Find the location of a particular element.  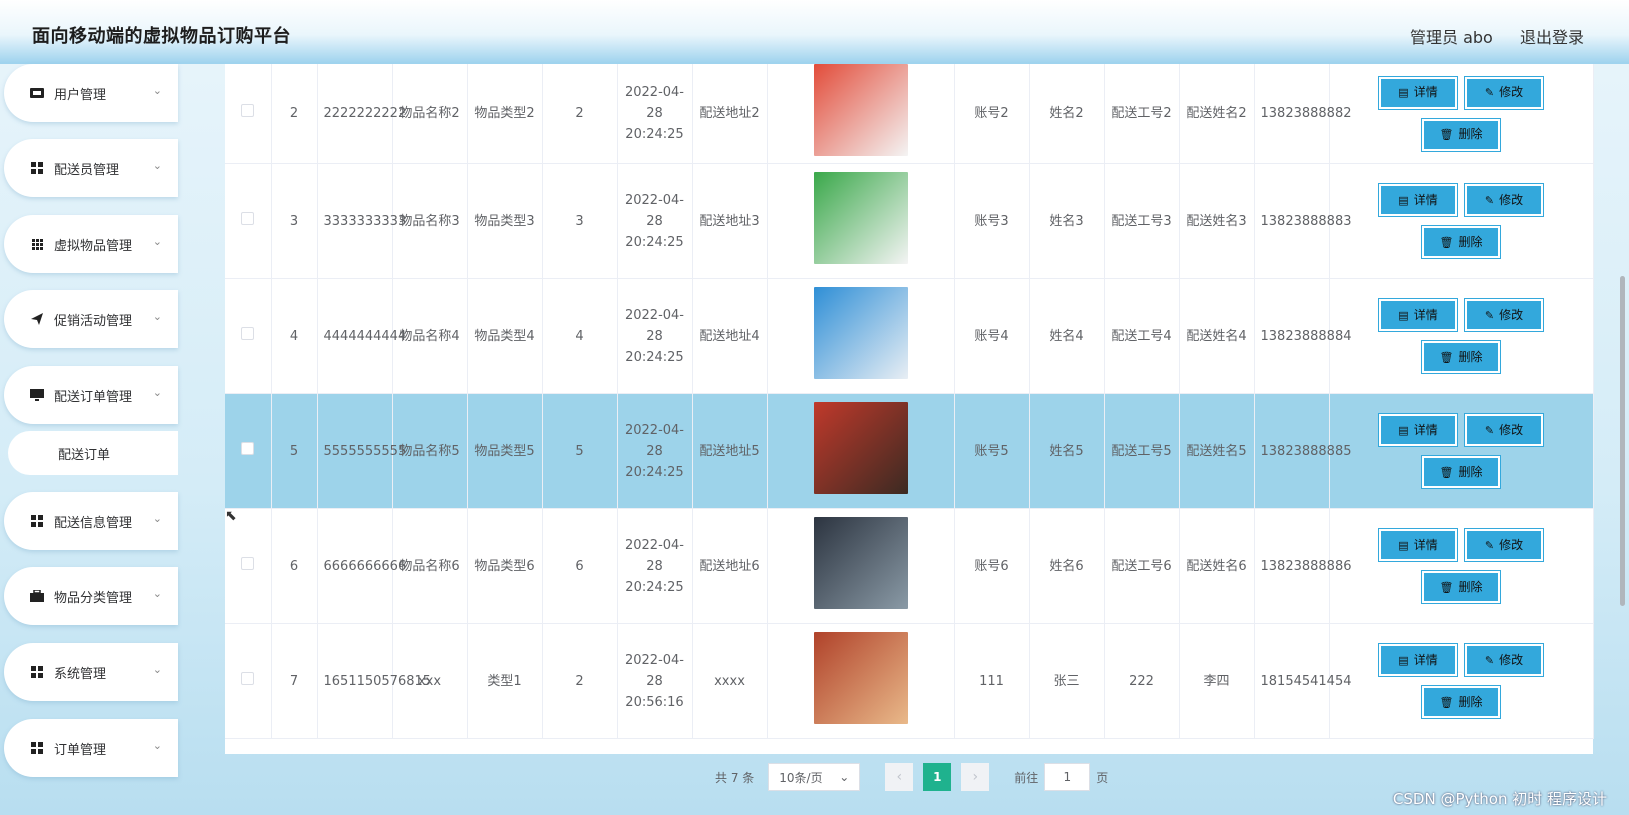

goto-page-input: 1 is located at coordinates (1067, 777).